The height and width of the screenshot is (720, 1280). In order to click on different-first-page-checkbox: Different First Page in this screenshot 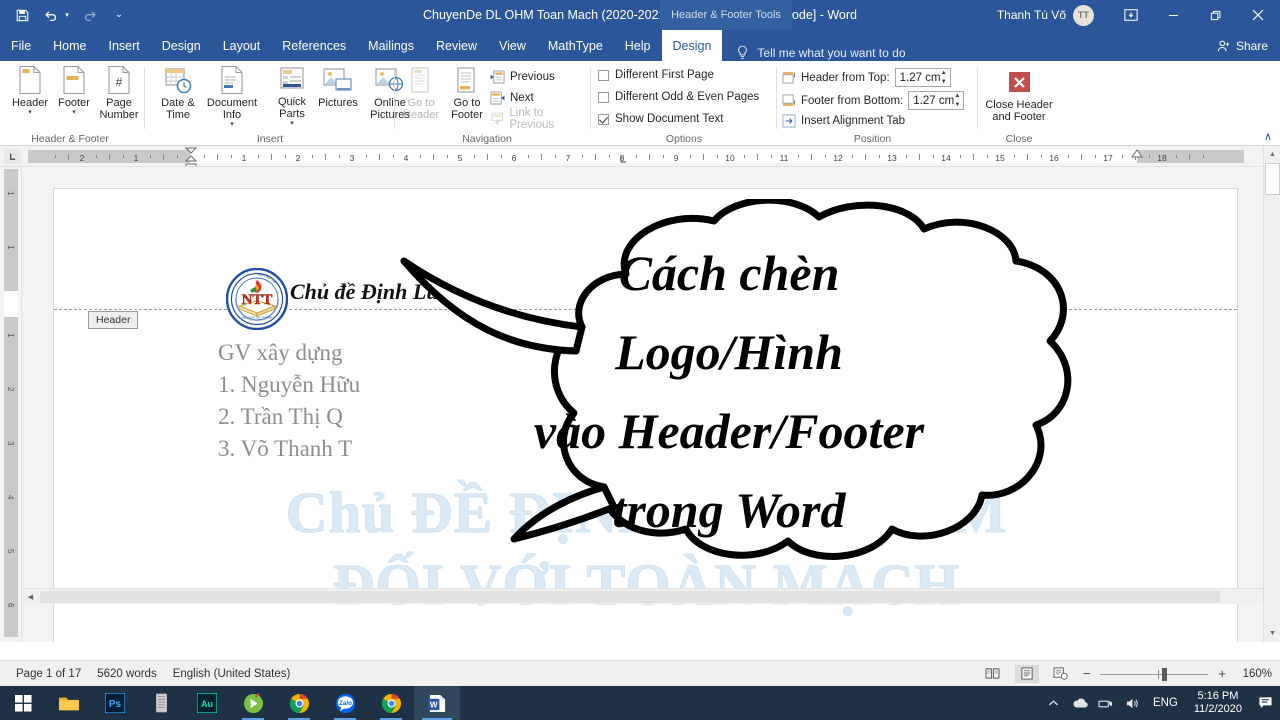, I will do `click(656, 75)`.